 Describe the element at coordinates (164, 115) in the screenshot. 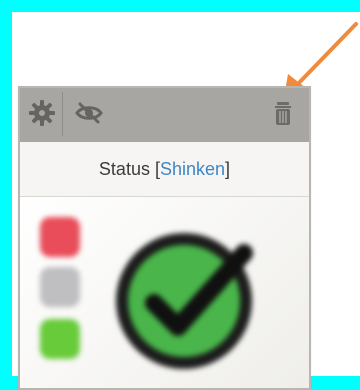

I see `widget-toolbar` at that location.